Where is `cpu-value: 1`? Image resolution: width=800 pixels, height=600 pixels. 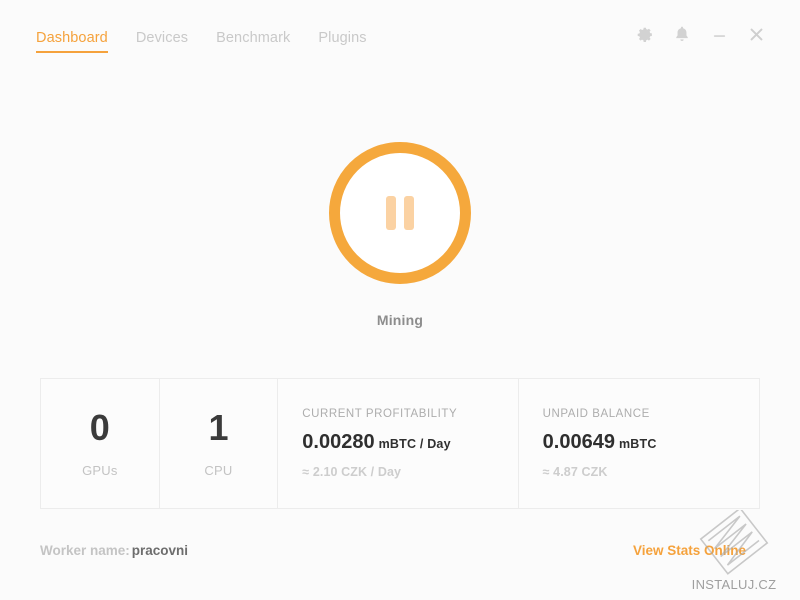 cpu-value: 1 is located at coordinates (218, 427).